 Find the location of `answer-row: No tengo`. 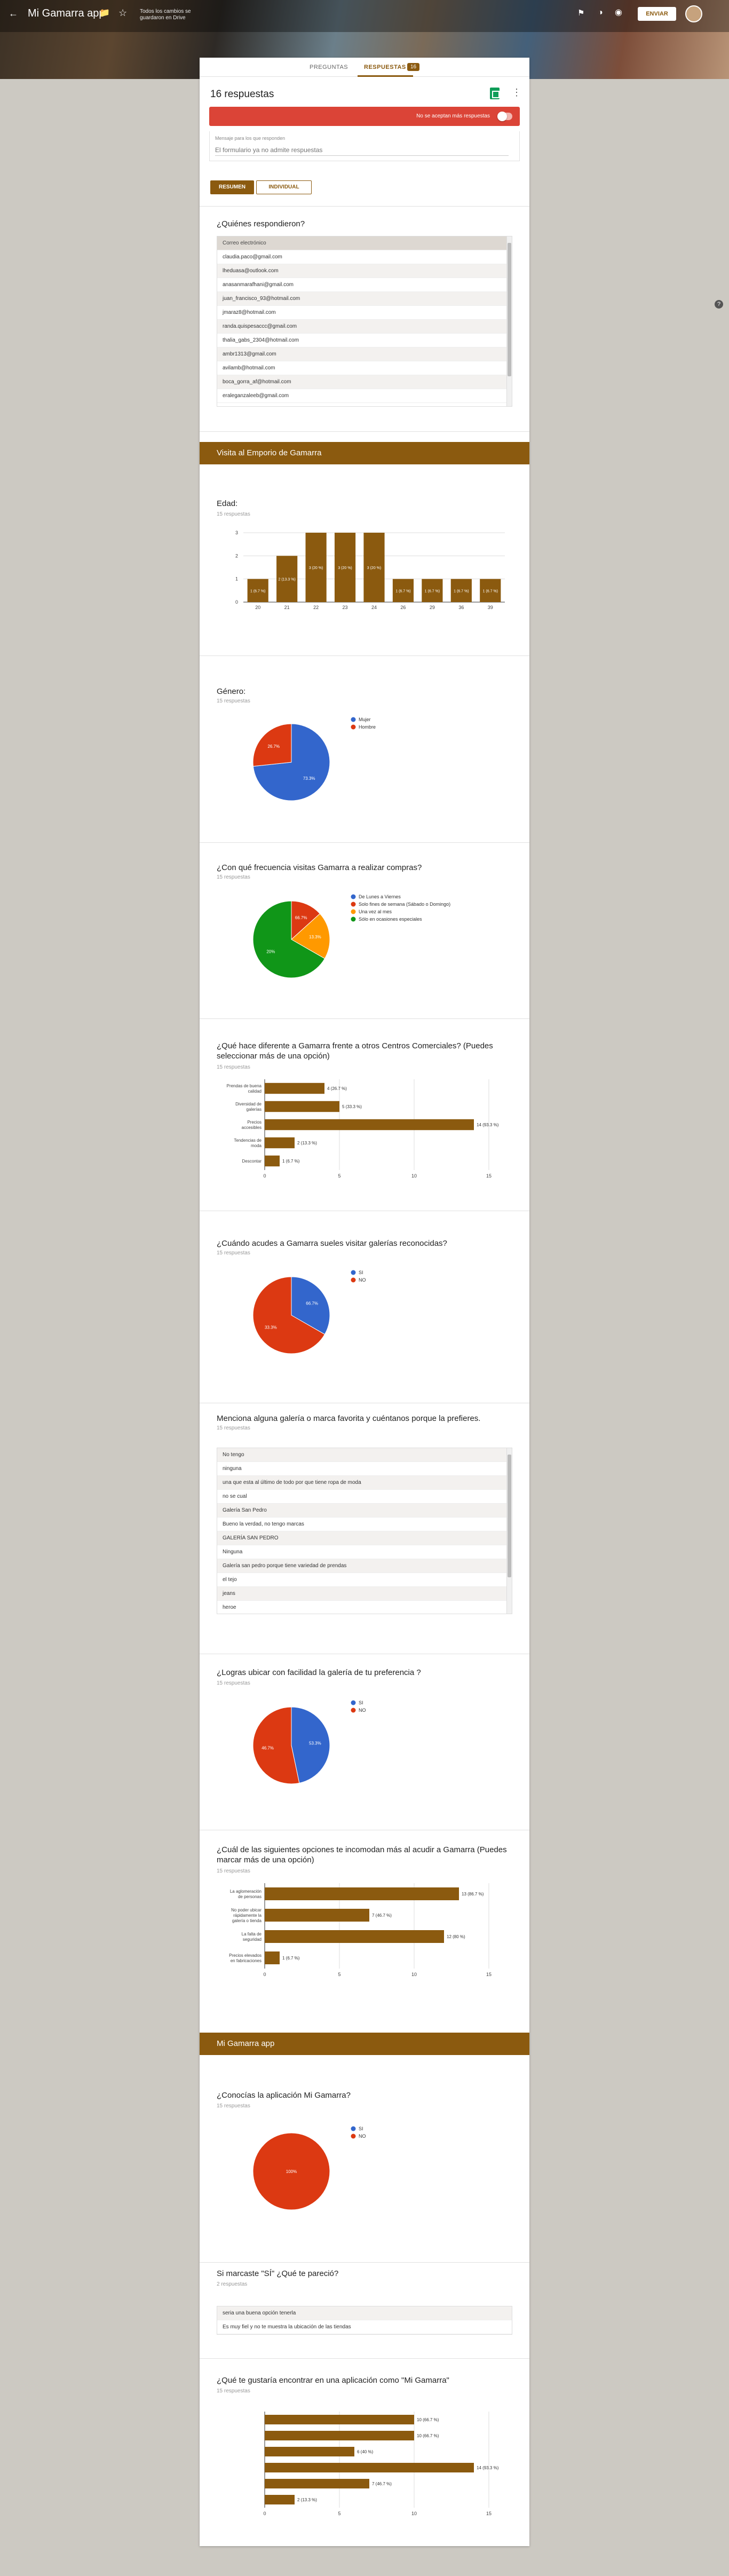

answer-row: No tengo is located at coordinates (364, 1455).